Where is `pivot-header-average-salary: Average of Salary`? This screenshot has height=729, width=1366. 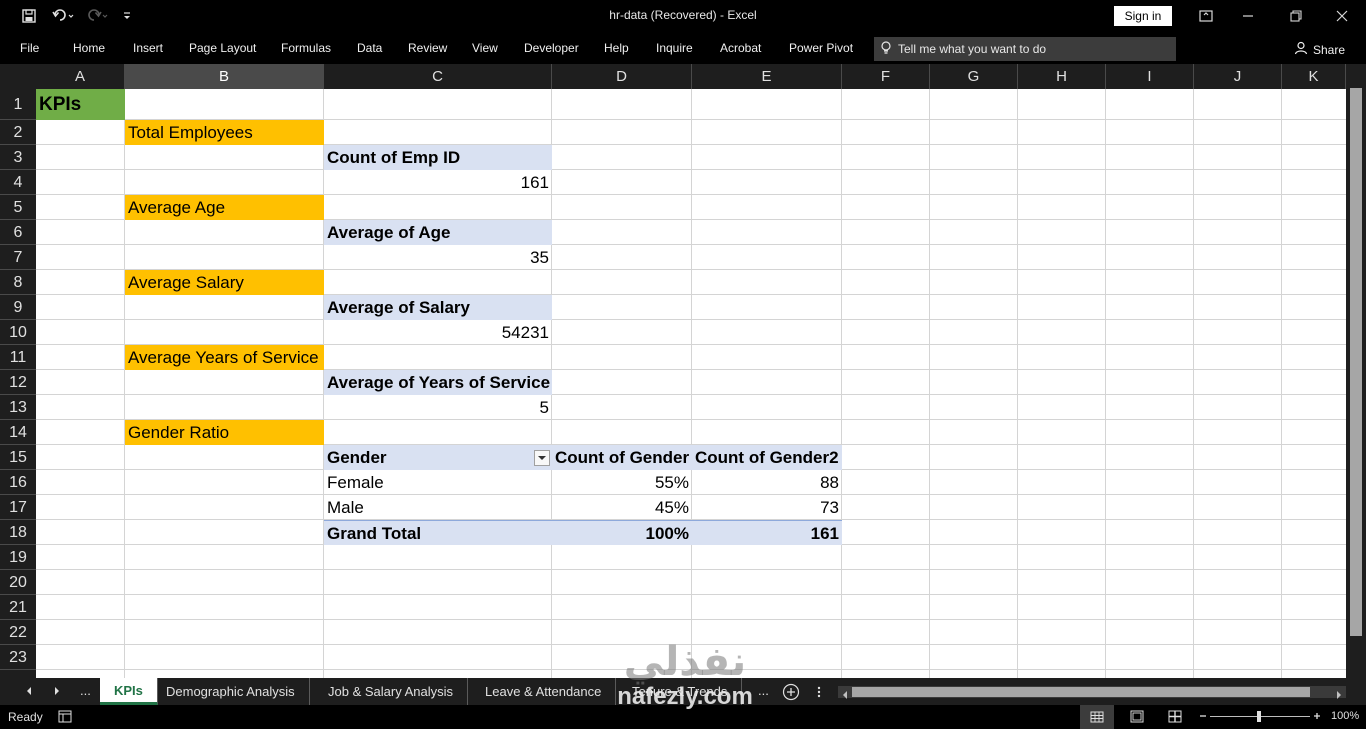 pivot-header-average-salary: Average of Salary is located at coordinates (438, 307).